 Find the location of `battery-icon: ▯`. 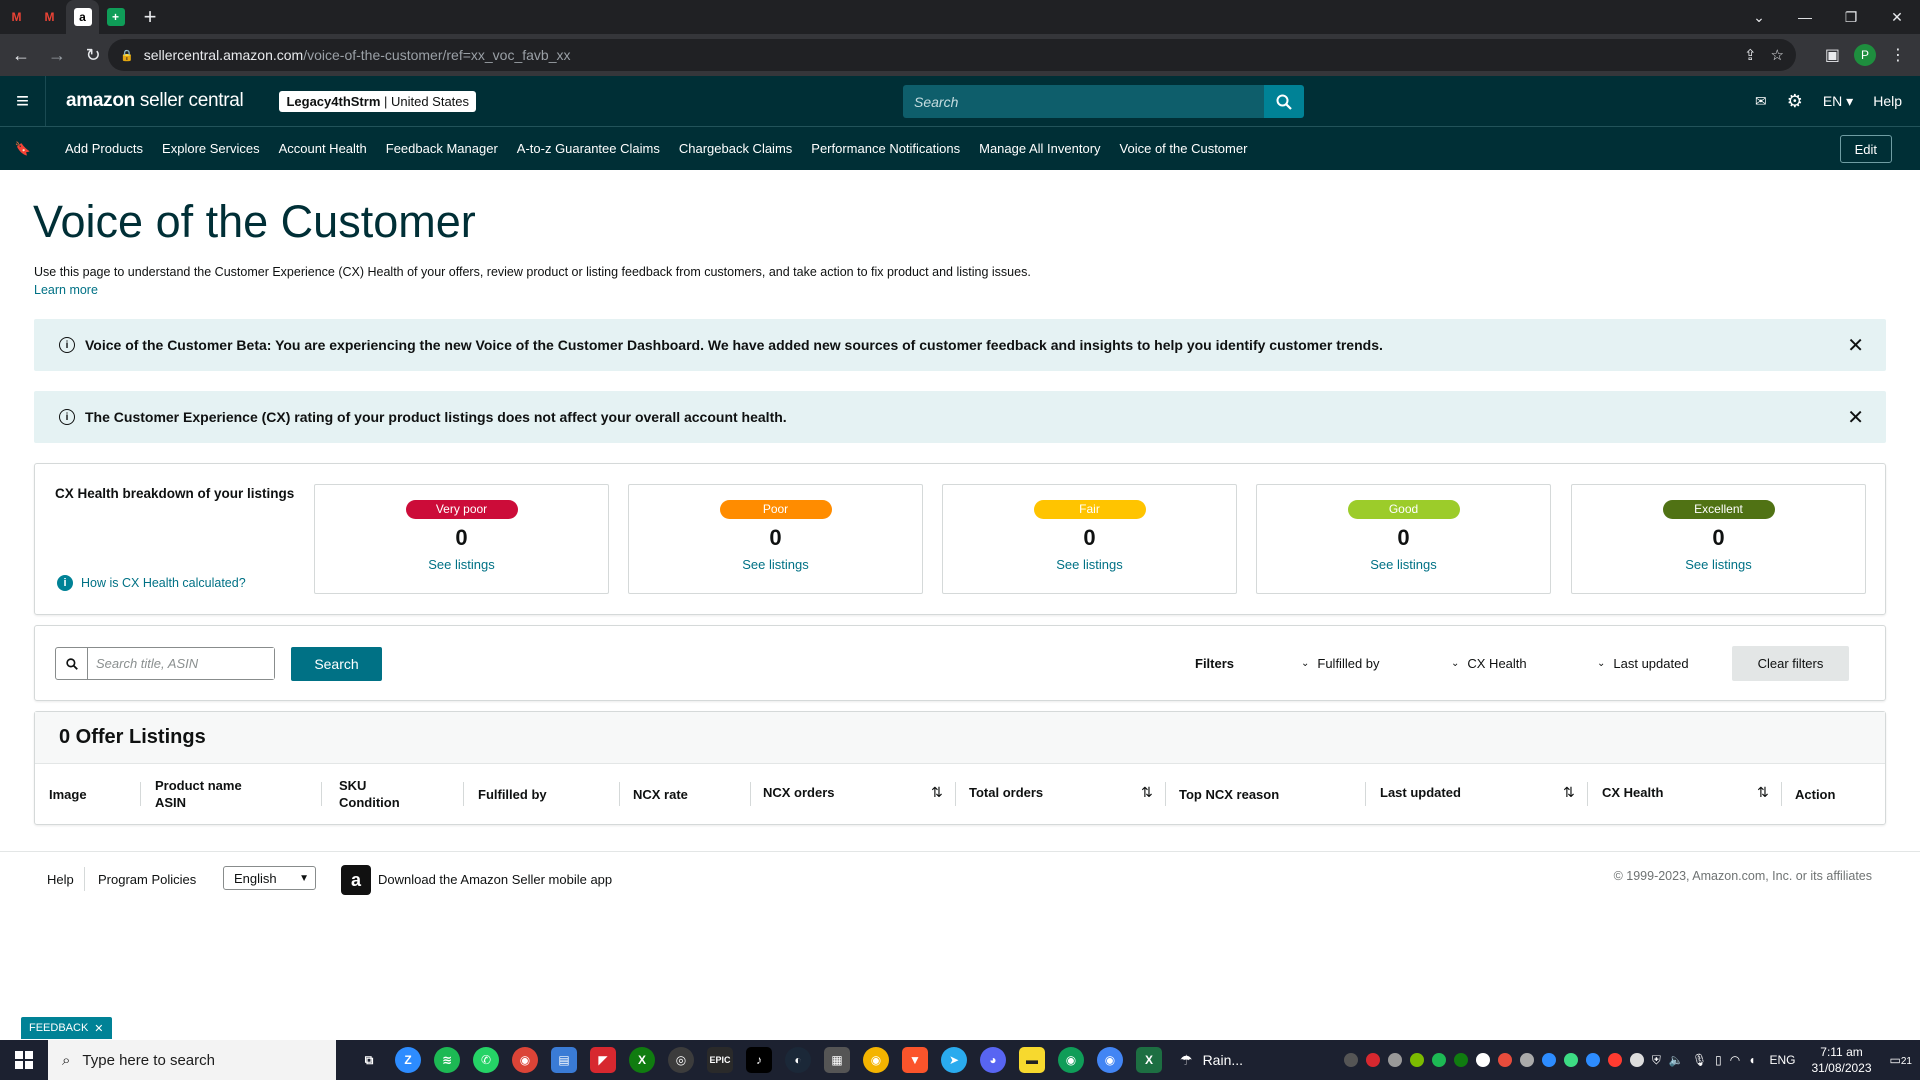

battery-icon: ▯ is located at coordinates (1718, 1060).